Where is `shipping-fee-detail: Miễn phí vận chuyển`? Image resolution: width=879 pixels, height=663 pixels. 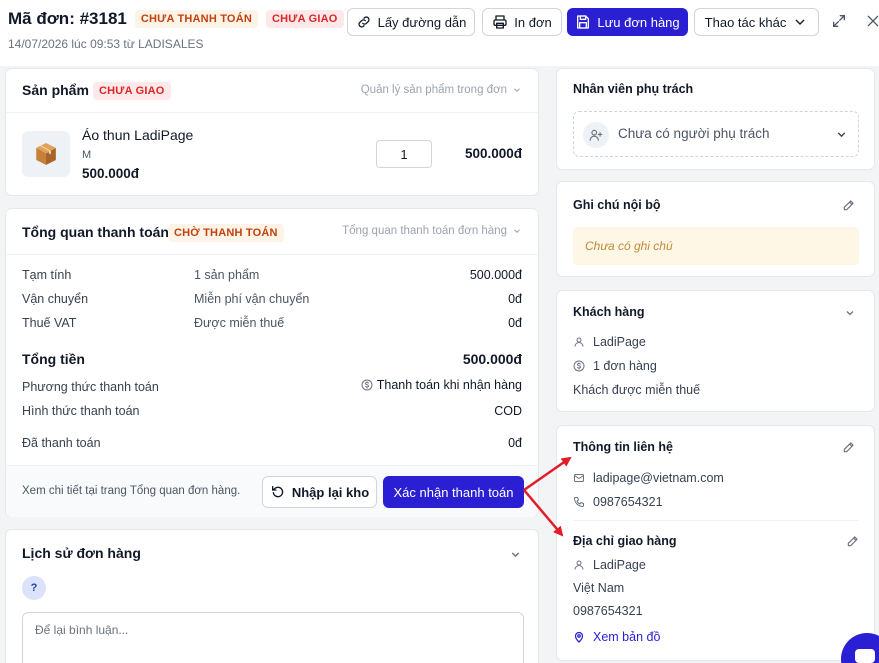
shipping-fee-detail: Miễn phí vận chuyển is located at coordinates (252, 299).